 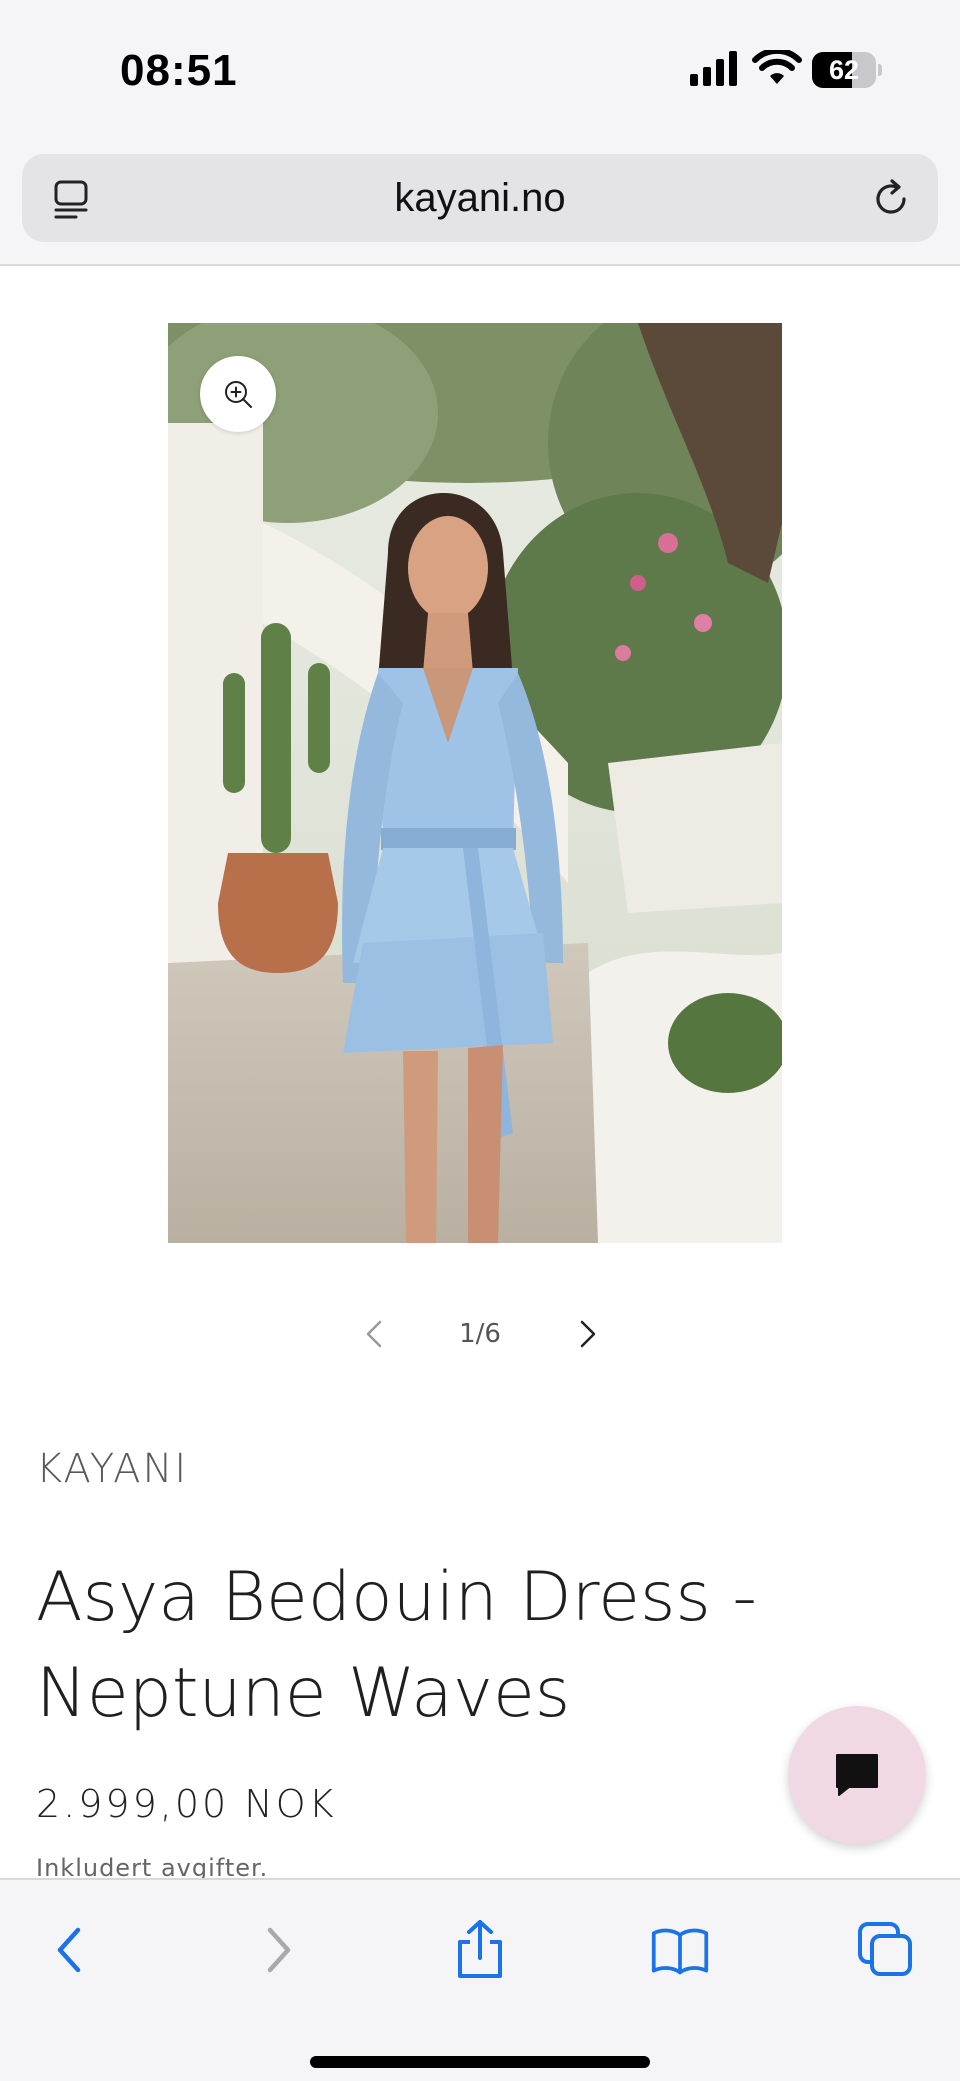 I want to click on zoom-button, so click(x=238, y=394).